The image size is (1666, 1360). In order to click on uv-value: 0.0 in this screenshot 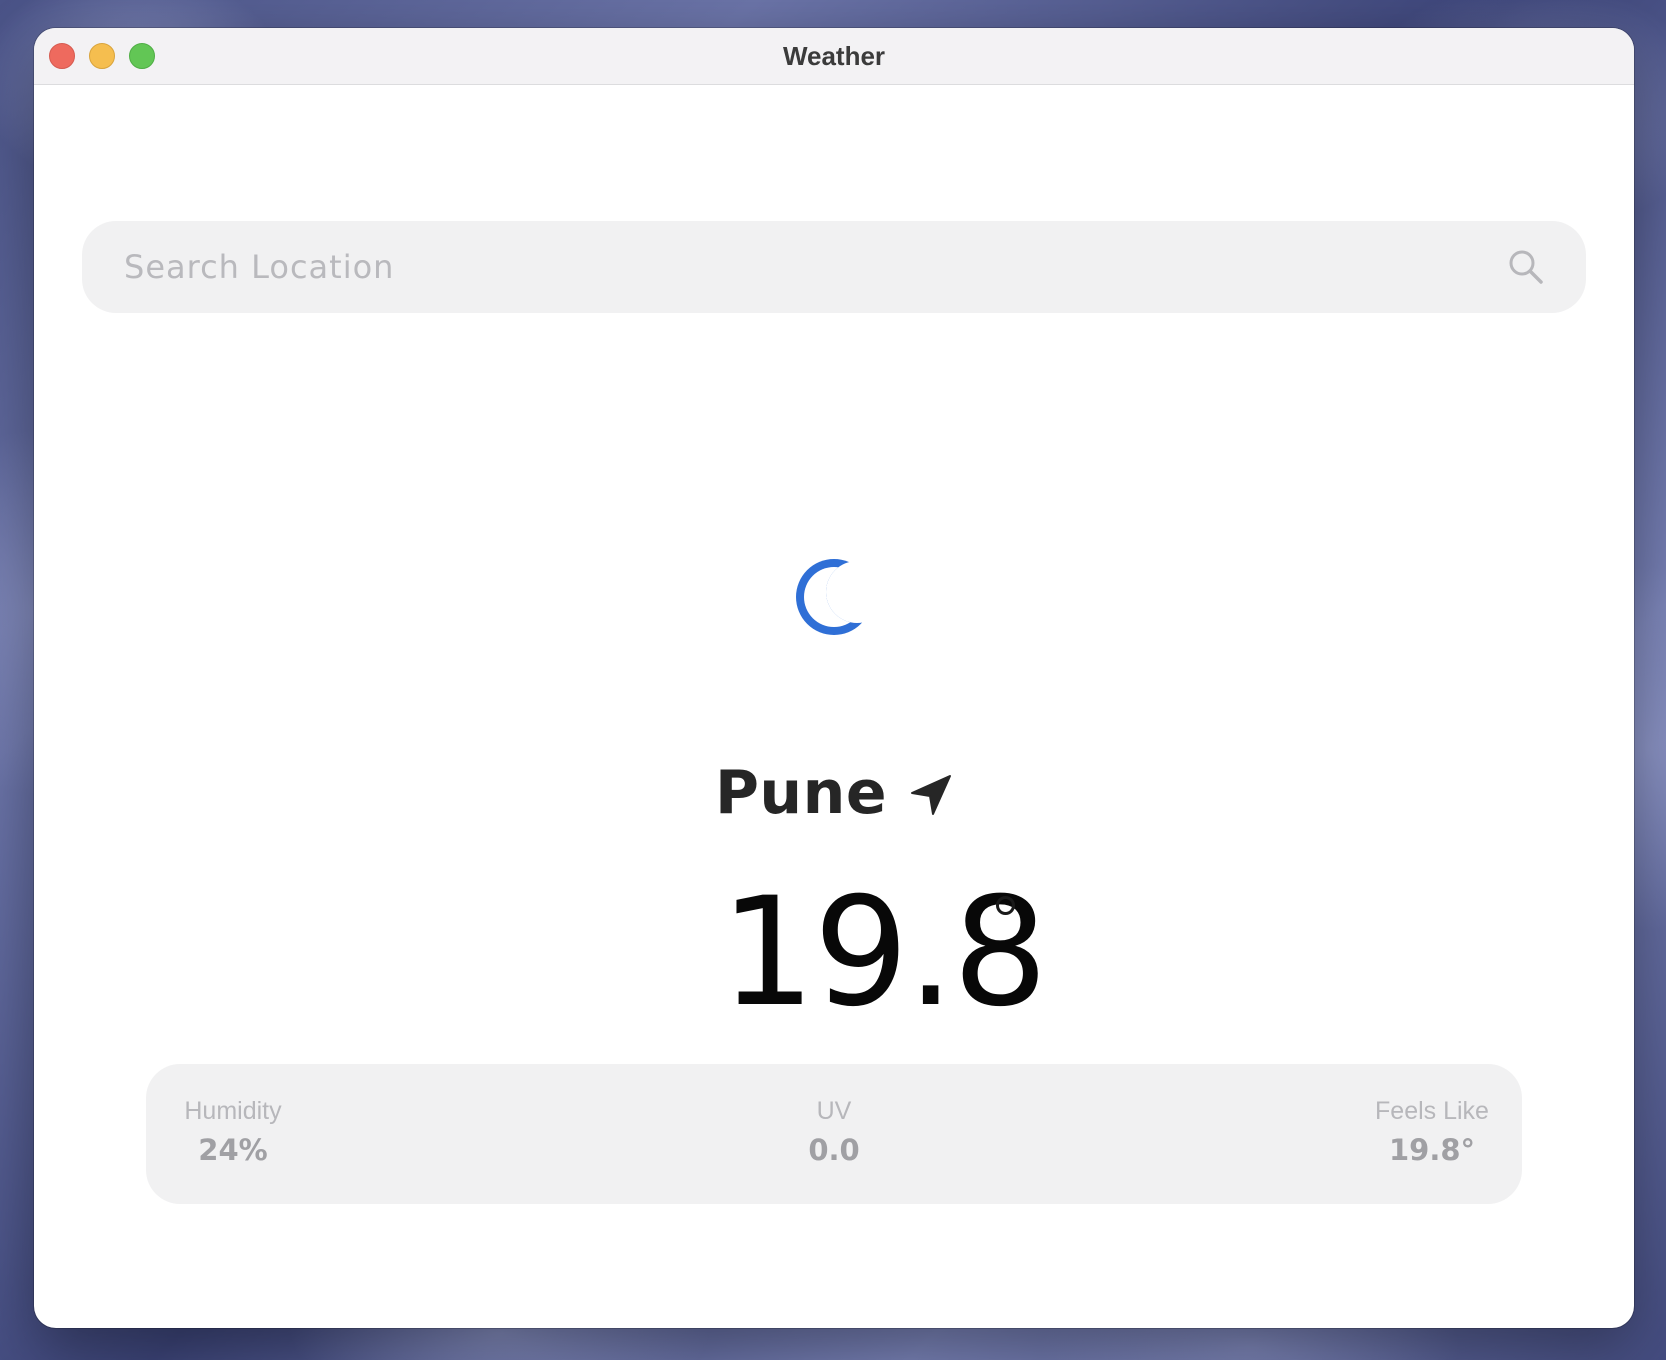, I will do `click(834, 1150)`.